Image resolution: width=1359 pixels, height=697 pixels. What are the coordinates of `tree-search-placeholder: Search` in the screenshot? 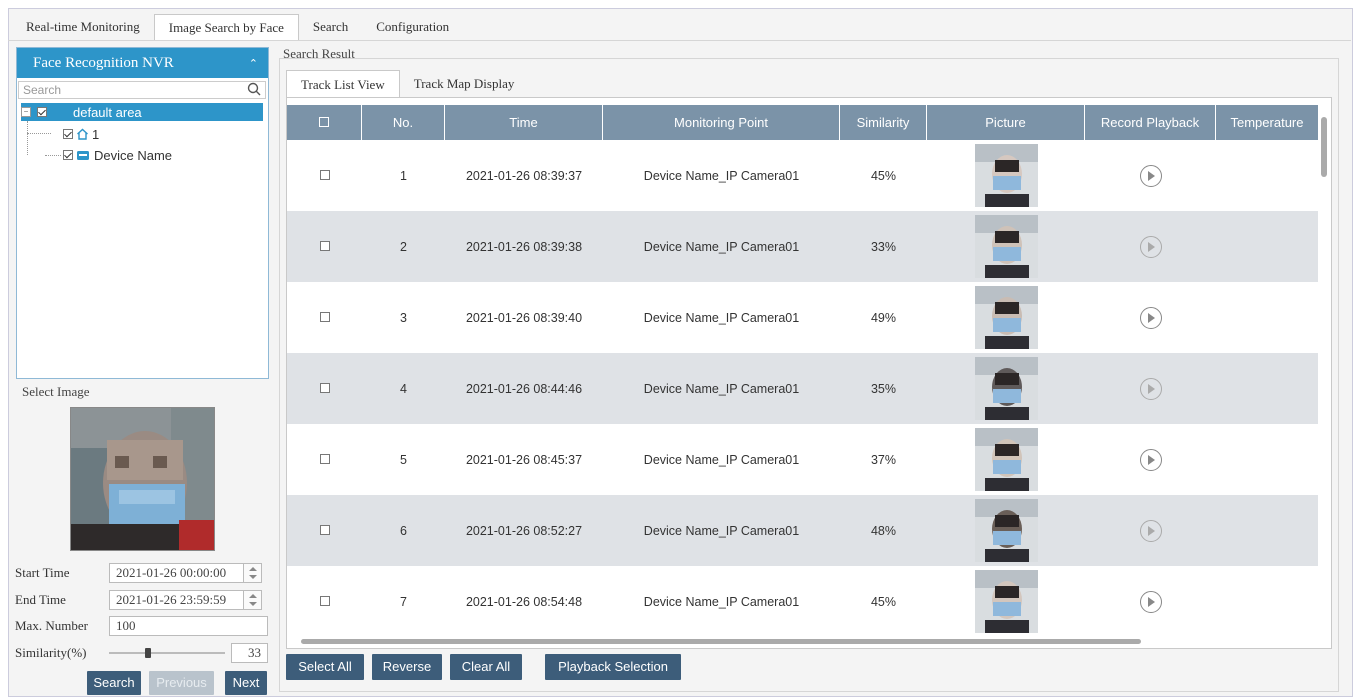 It's located at (42, 90).